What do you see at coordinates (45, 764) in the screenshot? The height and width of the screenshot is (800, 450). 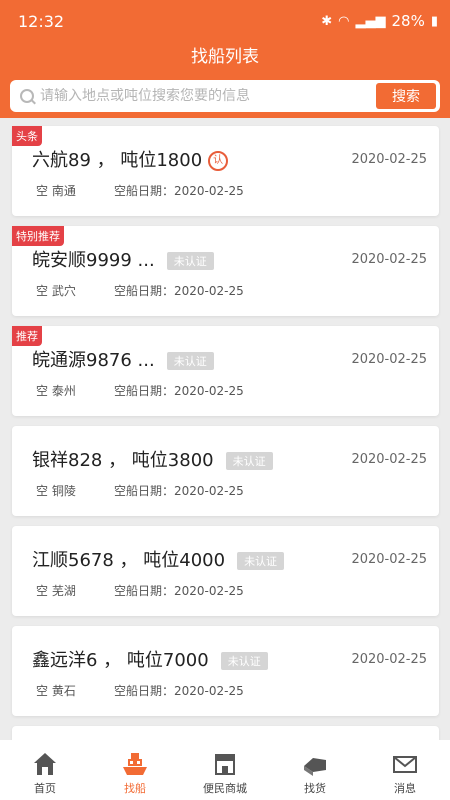 I see `home-icon` at bounding box center [45, 764].